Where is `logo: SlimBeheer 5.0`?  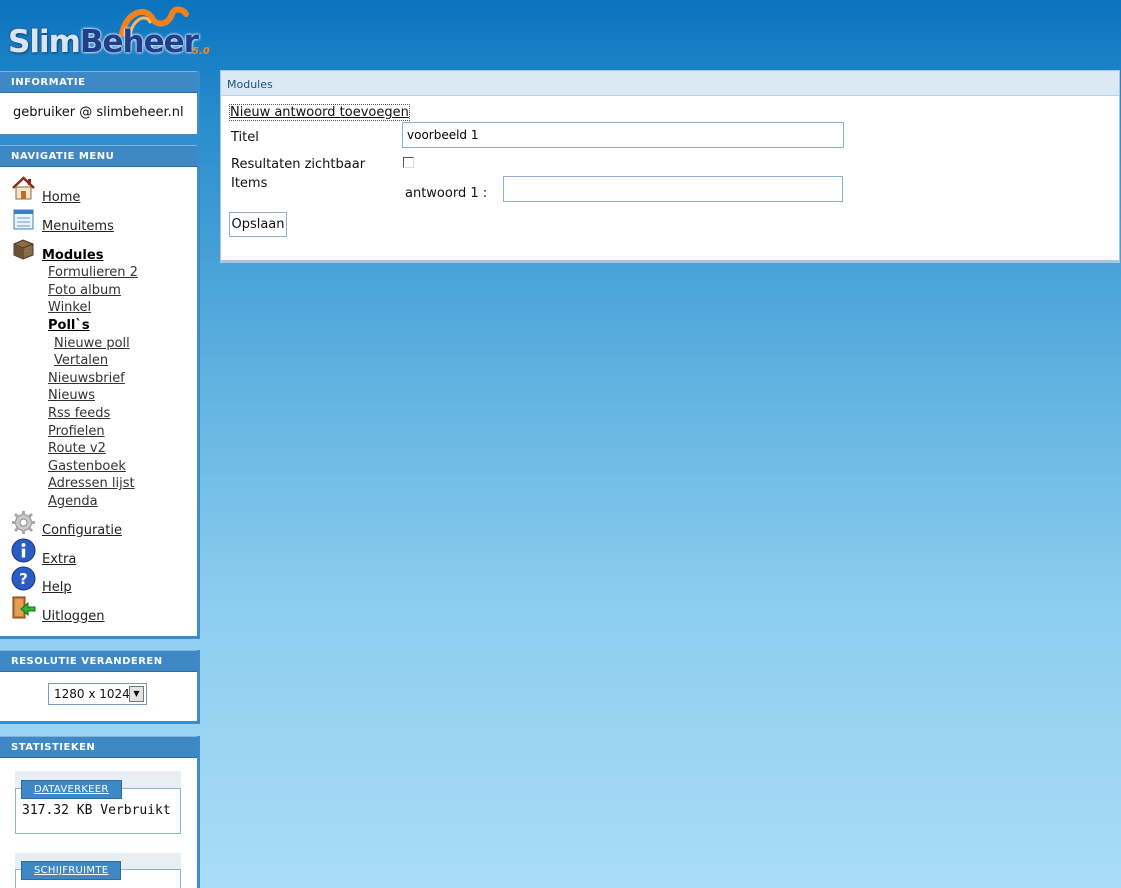 logo: SlimBeheer 5.0 is located at coordinates (113, 35).